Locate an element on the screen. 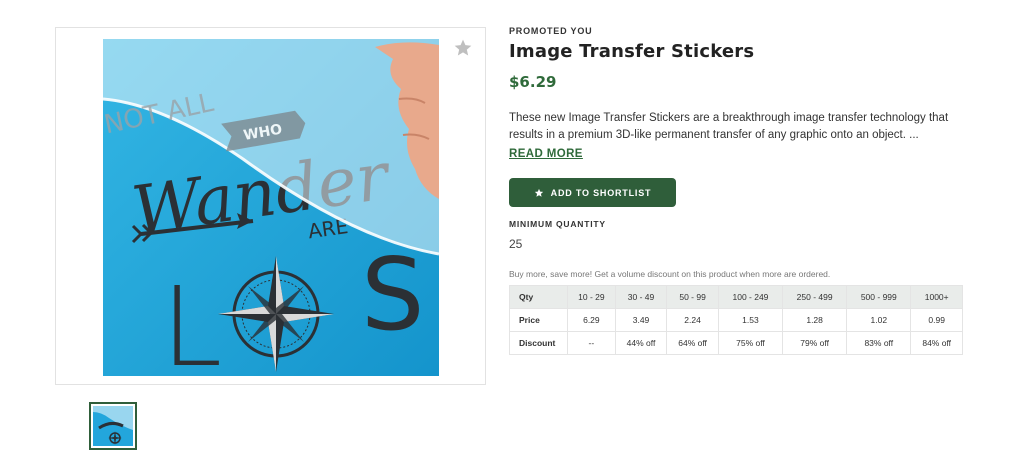  read-more-link: READ MORE is located at coordinates (546, 154).